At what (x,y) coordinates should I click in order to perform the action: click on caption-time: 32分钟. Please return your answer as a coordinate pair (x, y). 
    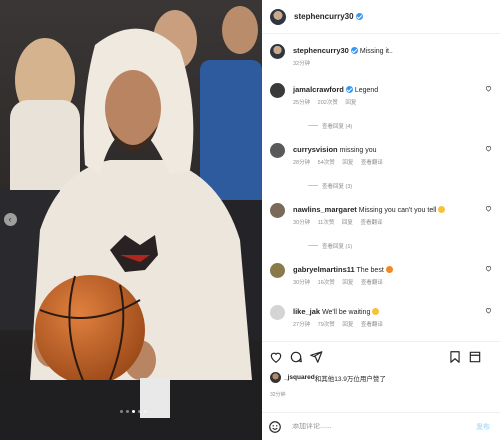
    Looking at the image, I should click on (302, 64).